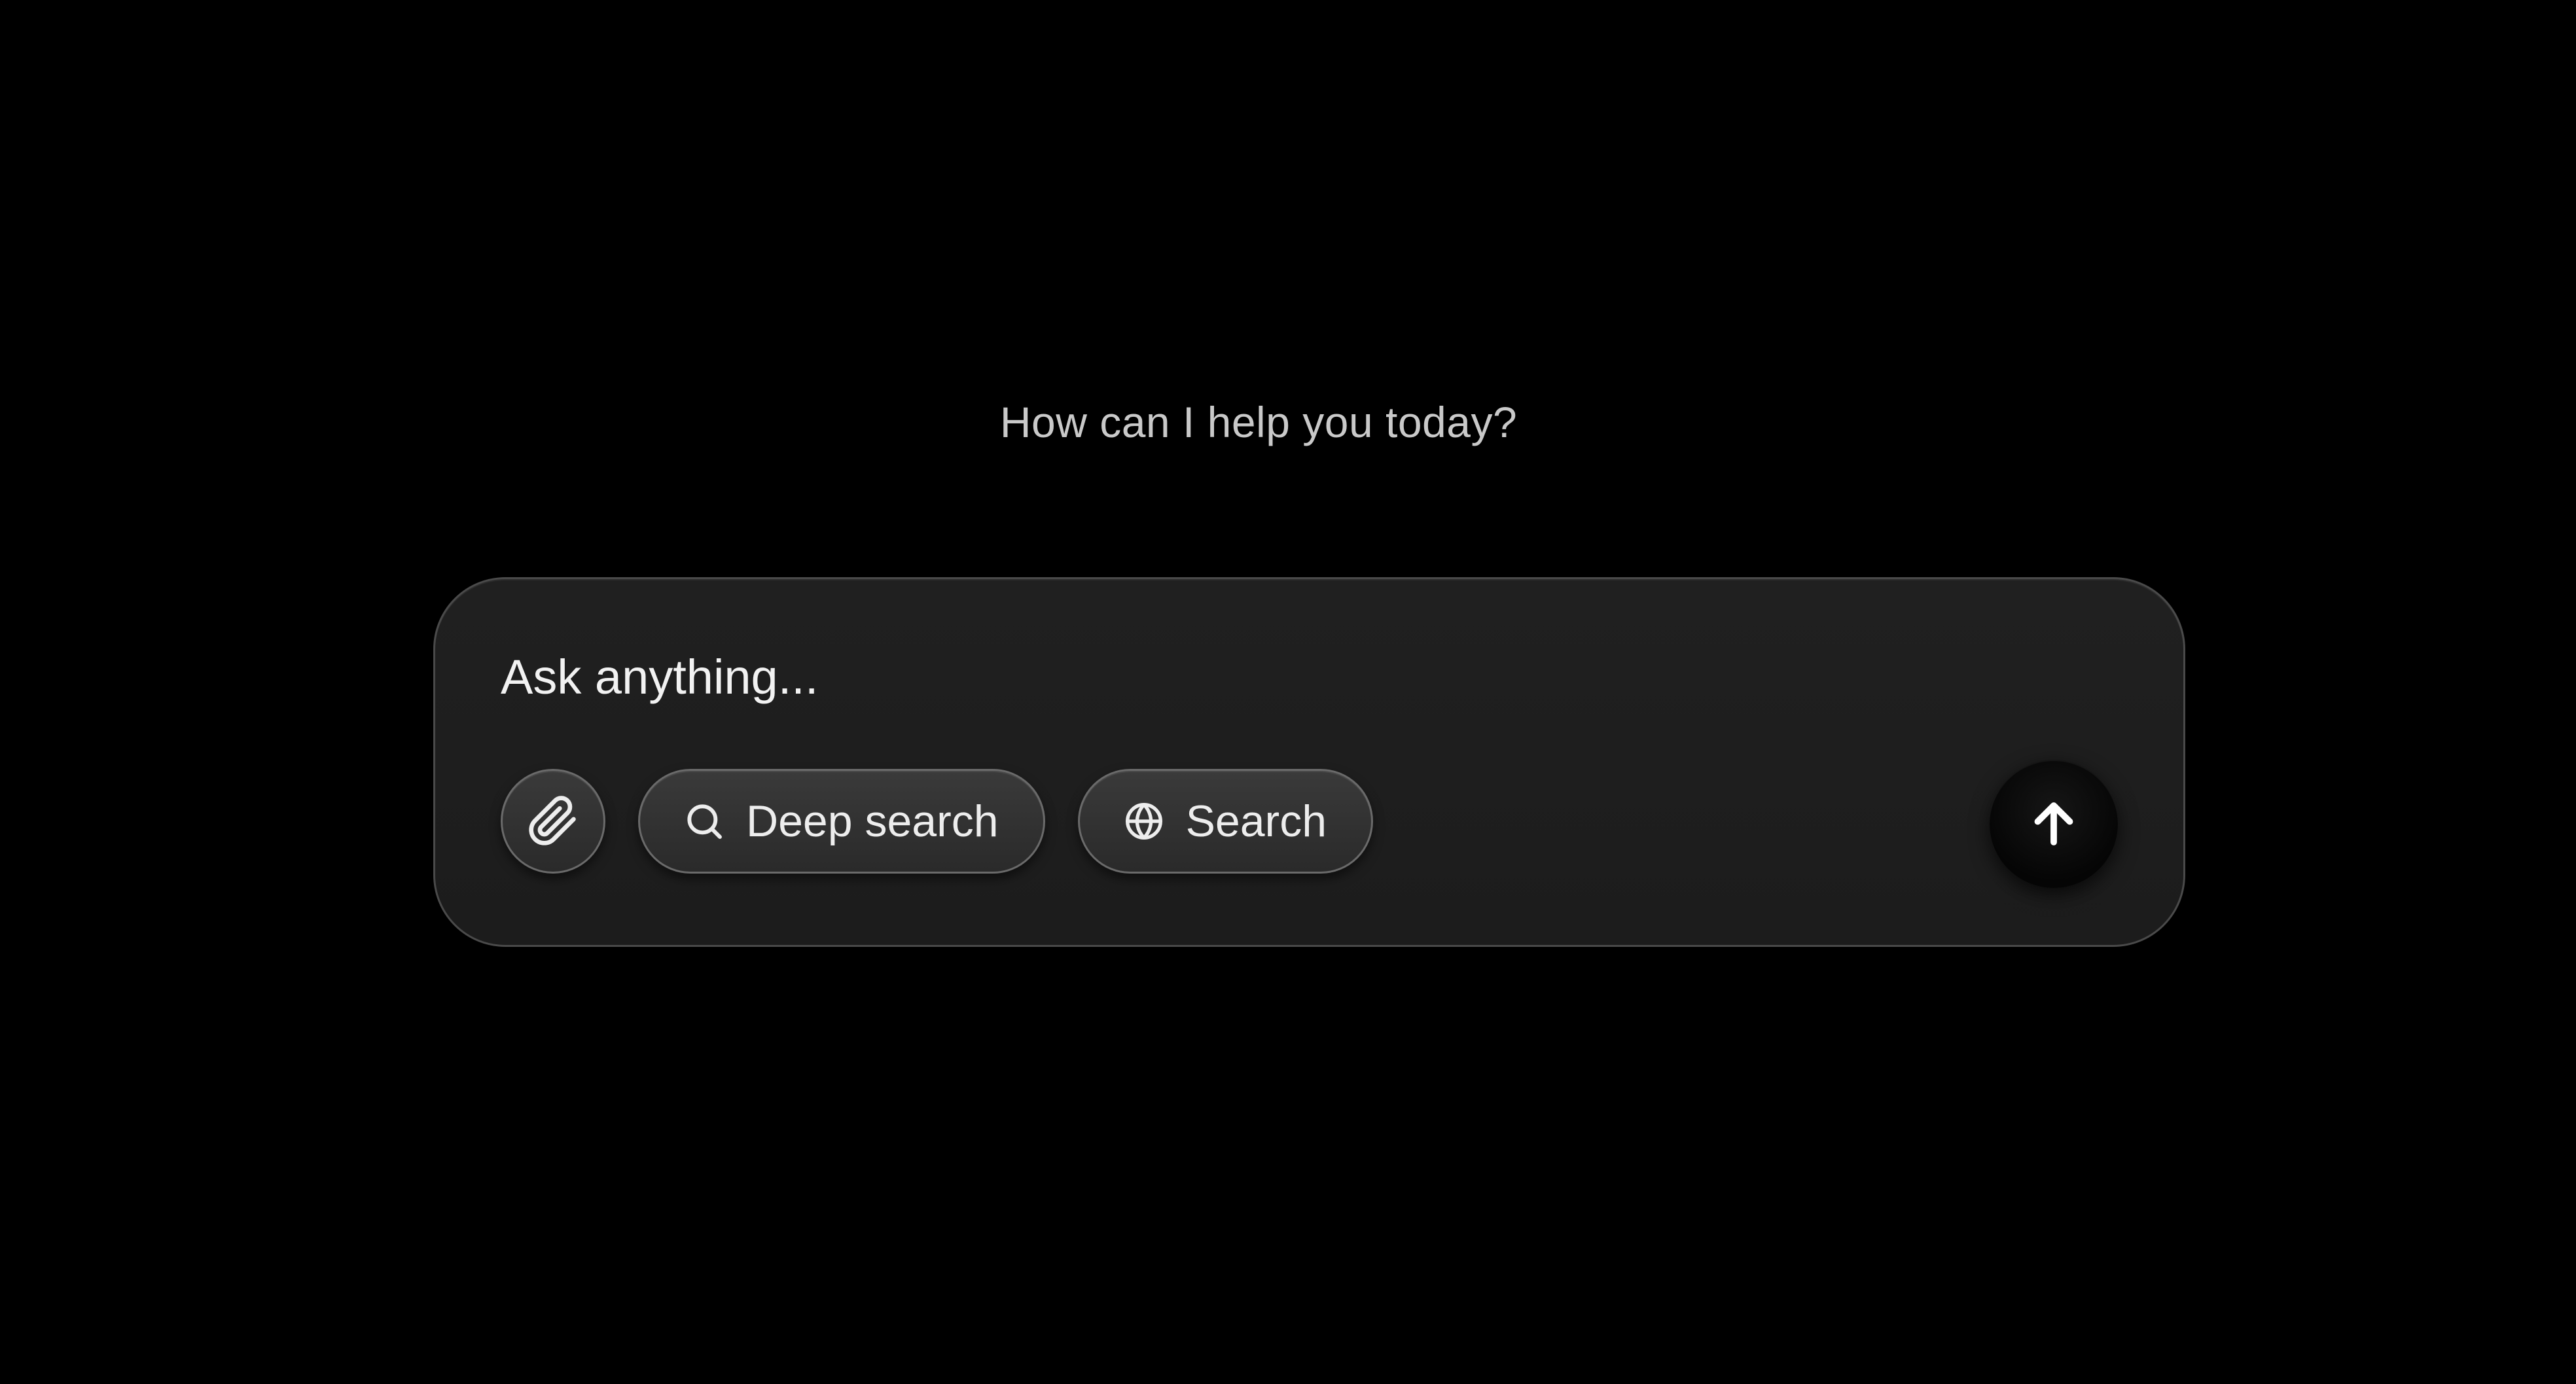 The width and height of the screenshot is (2576, 1384). I want to click on deep-search-button: Deep search, so click(841, 821).